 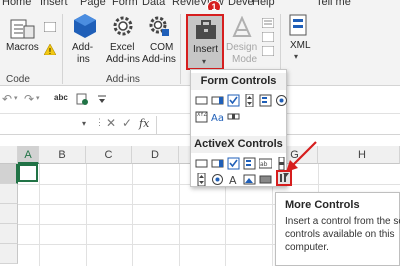 What do you see at coordinates (61, 97) in the screenshot?
I see `spelling-icon: abc` at bounding box center [61, 97].